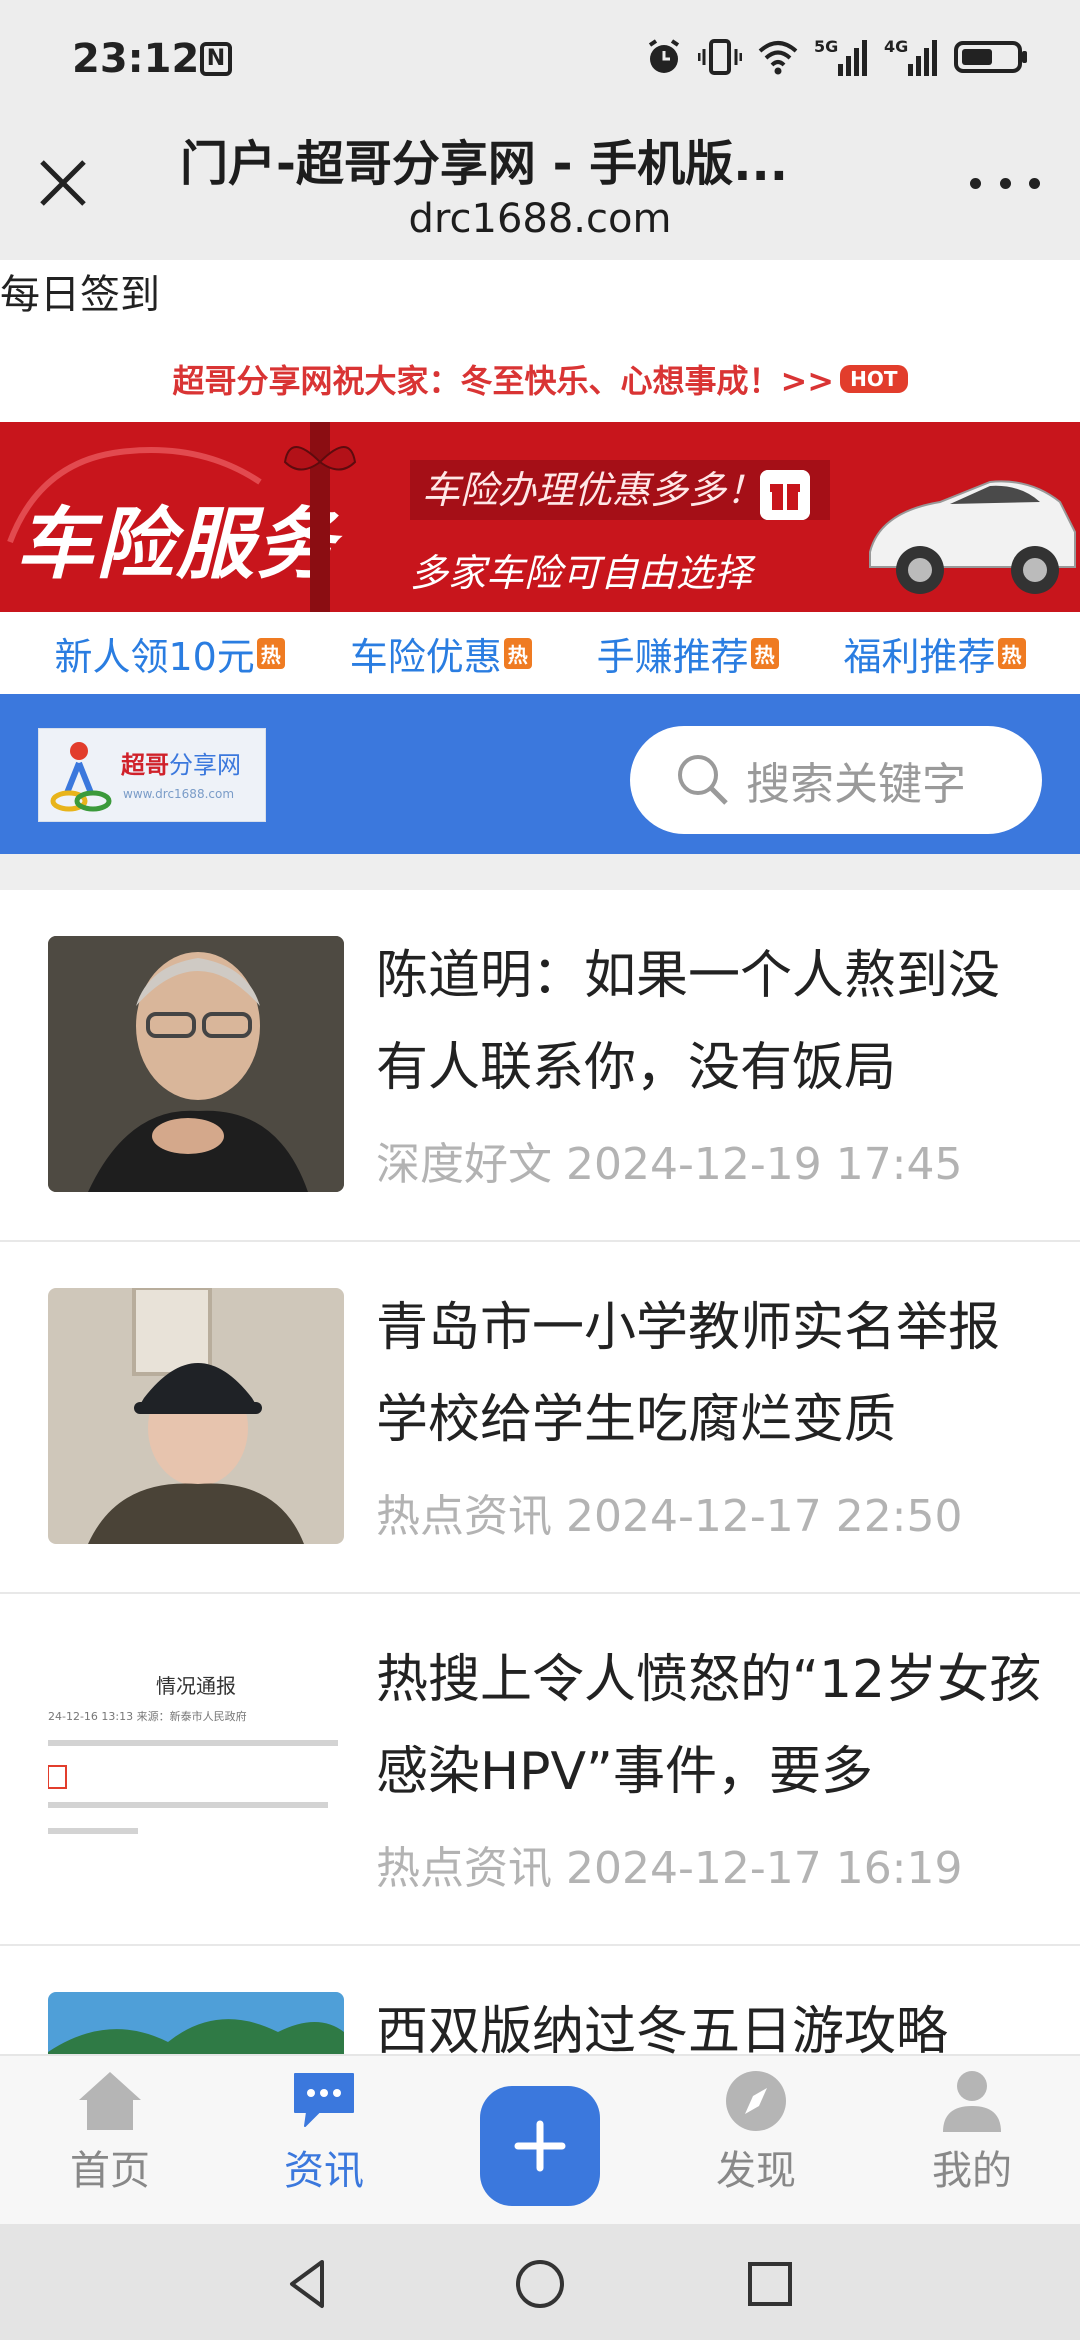  I want to click on news-category: 深度好文, so click(464, 1164).